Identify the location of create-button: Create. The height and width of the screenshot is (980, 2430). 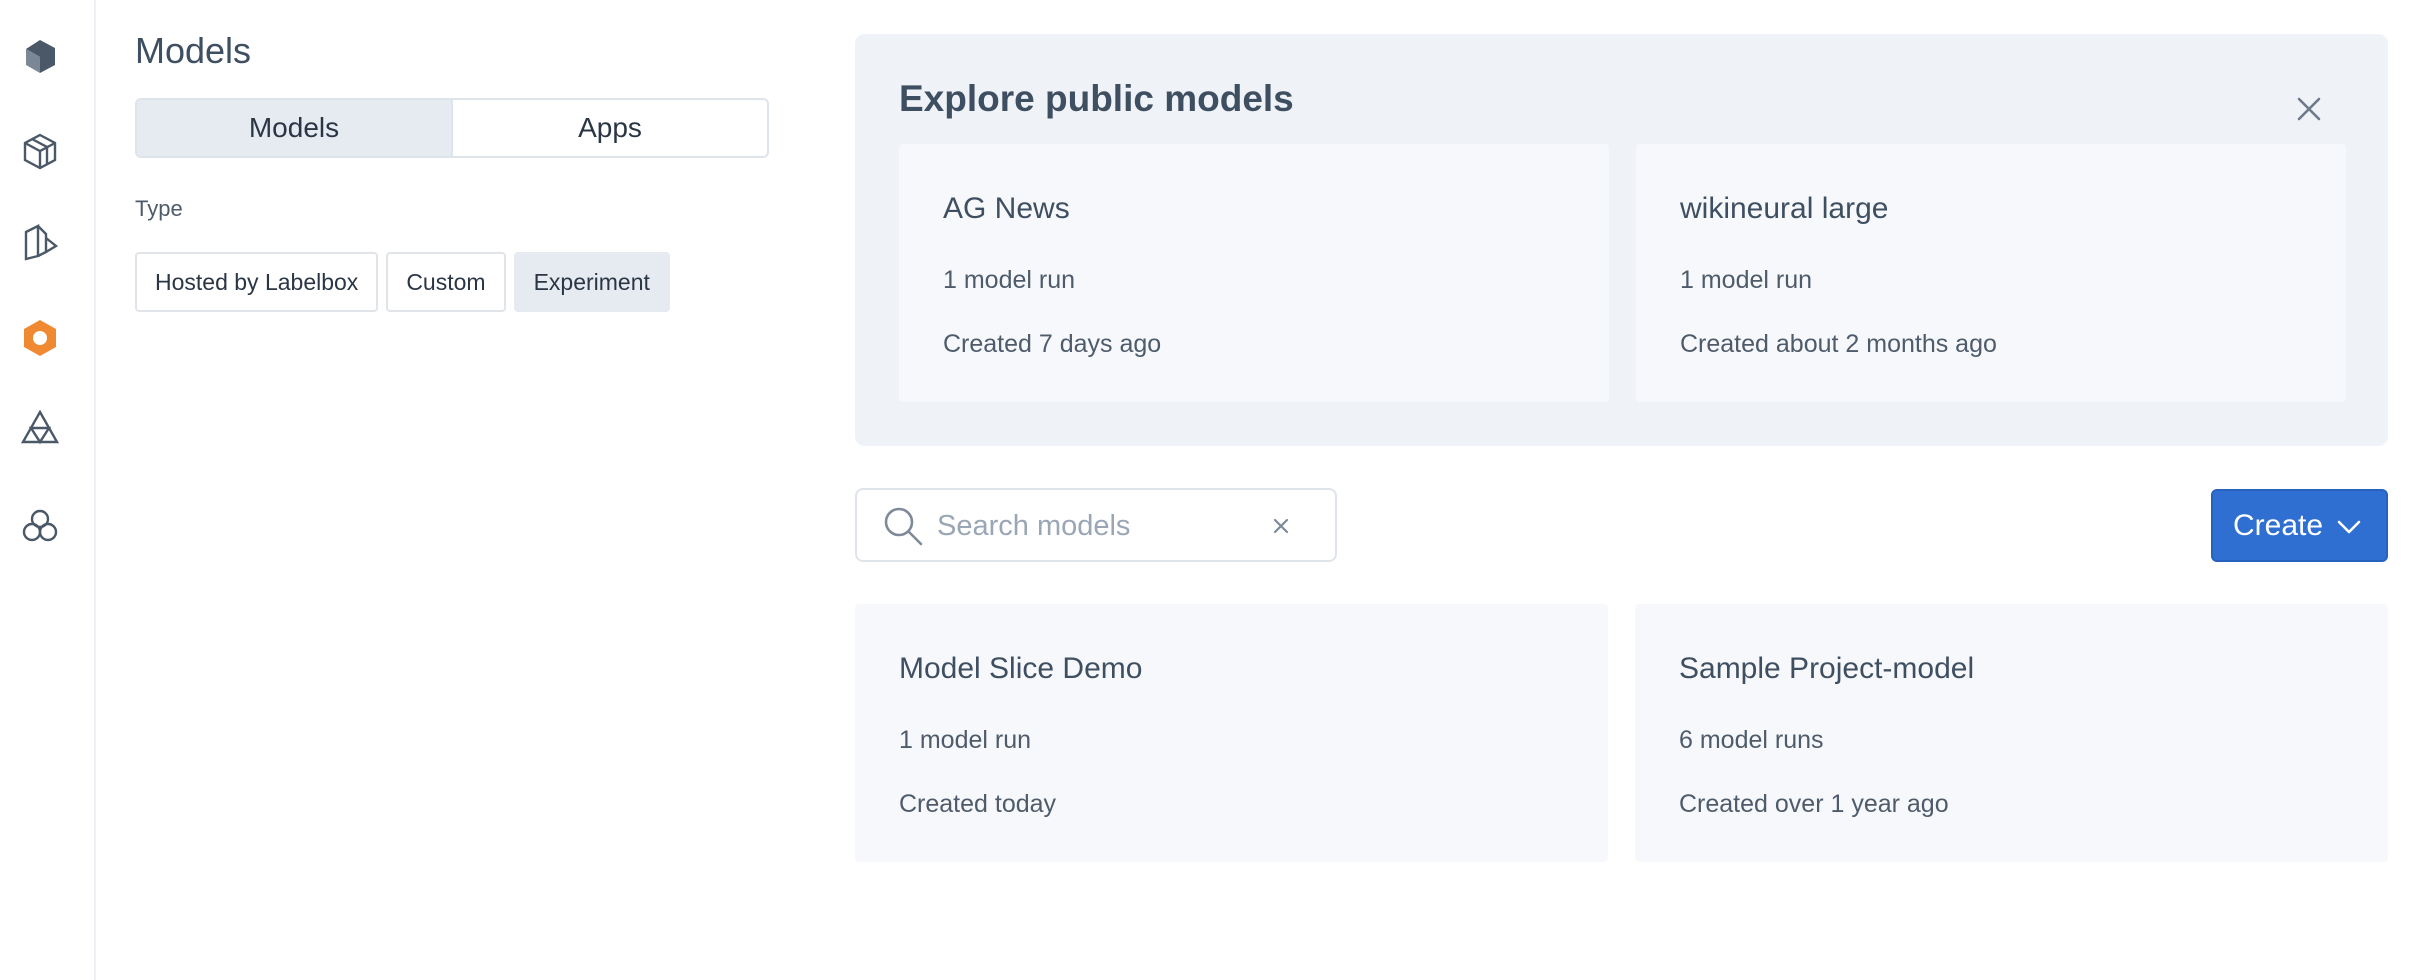
(2299, 525).